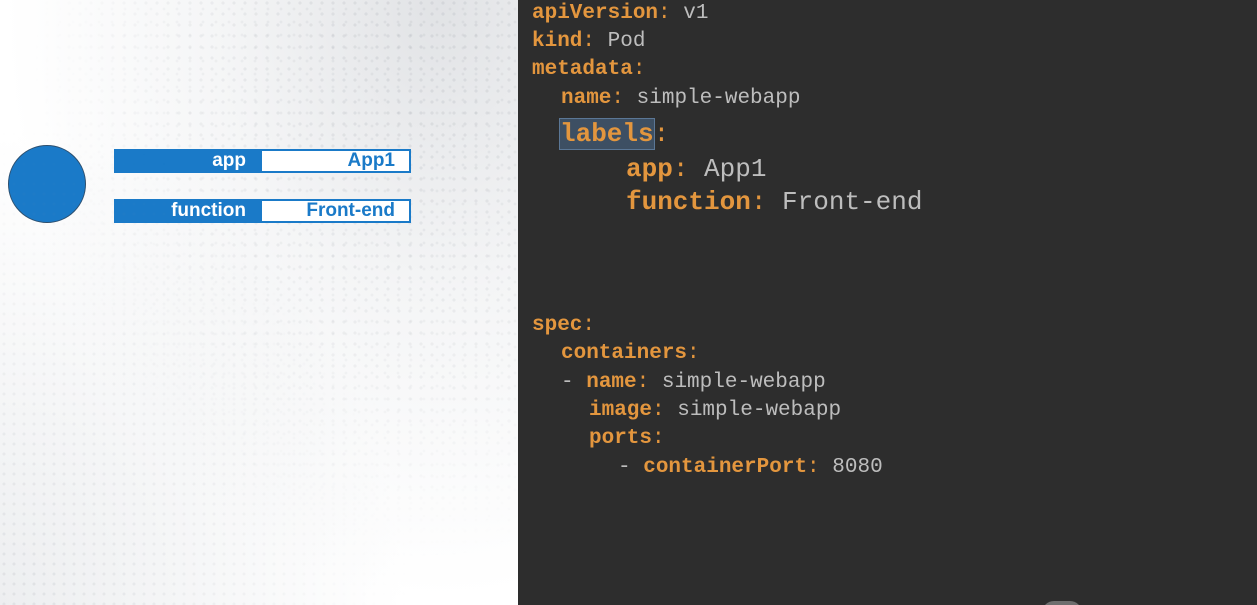 The width and height of the screenshot is (1257, 605). I want to click on code-line-containers: containers:, so click(630, 353).